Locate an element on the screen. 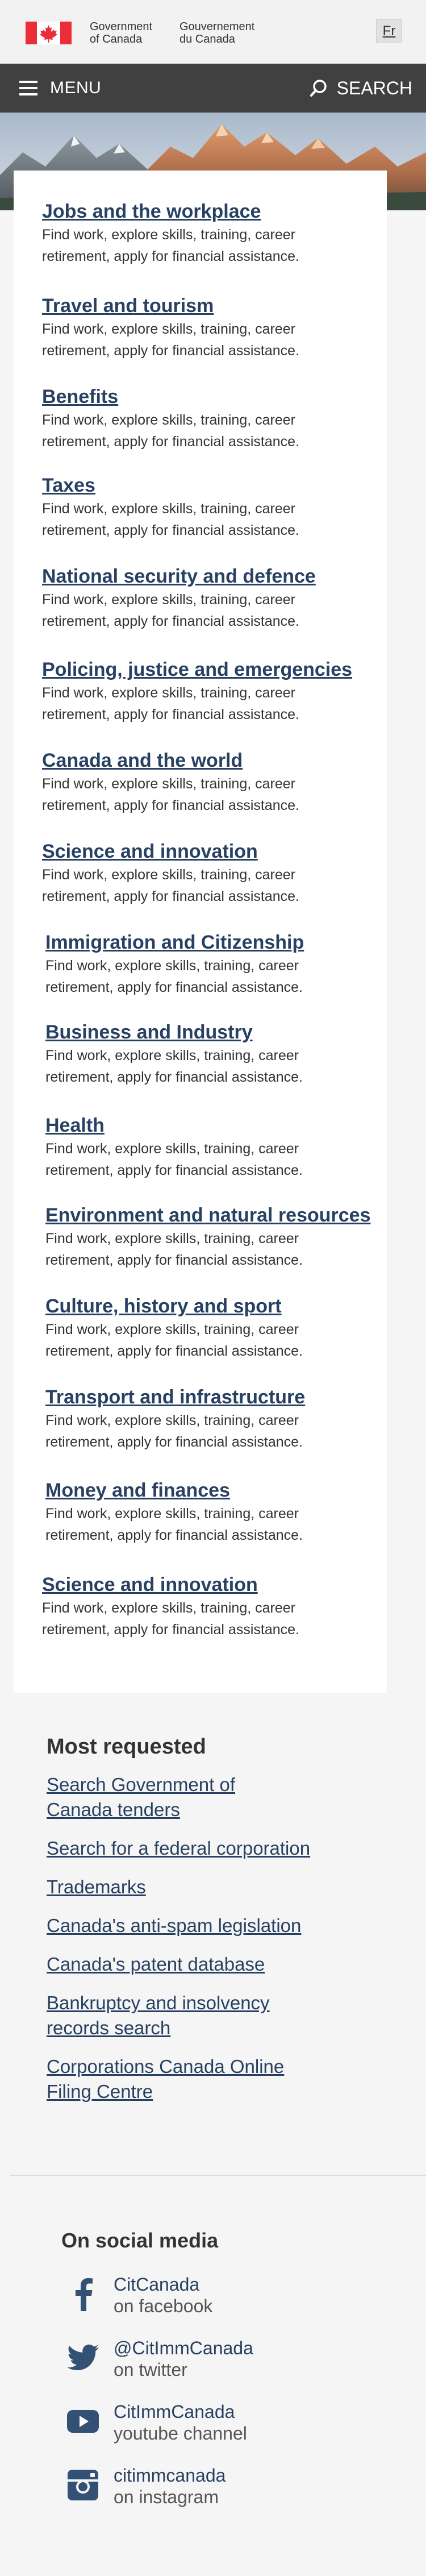 The height and width of the screenshot is (2576, 426). most-requested-link-line2: Canada tenders is located at coordinates (113, 1809).